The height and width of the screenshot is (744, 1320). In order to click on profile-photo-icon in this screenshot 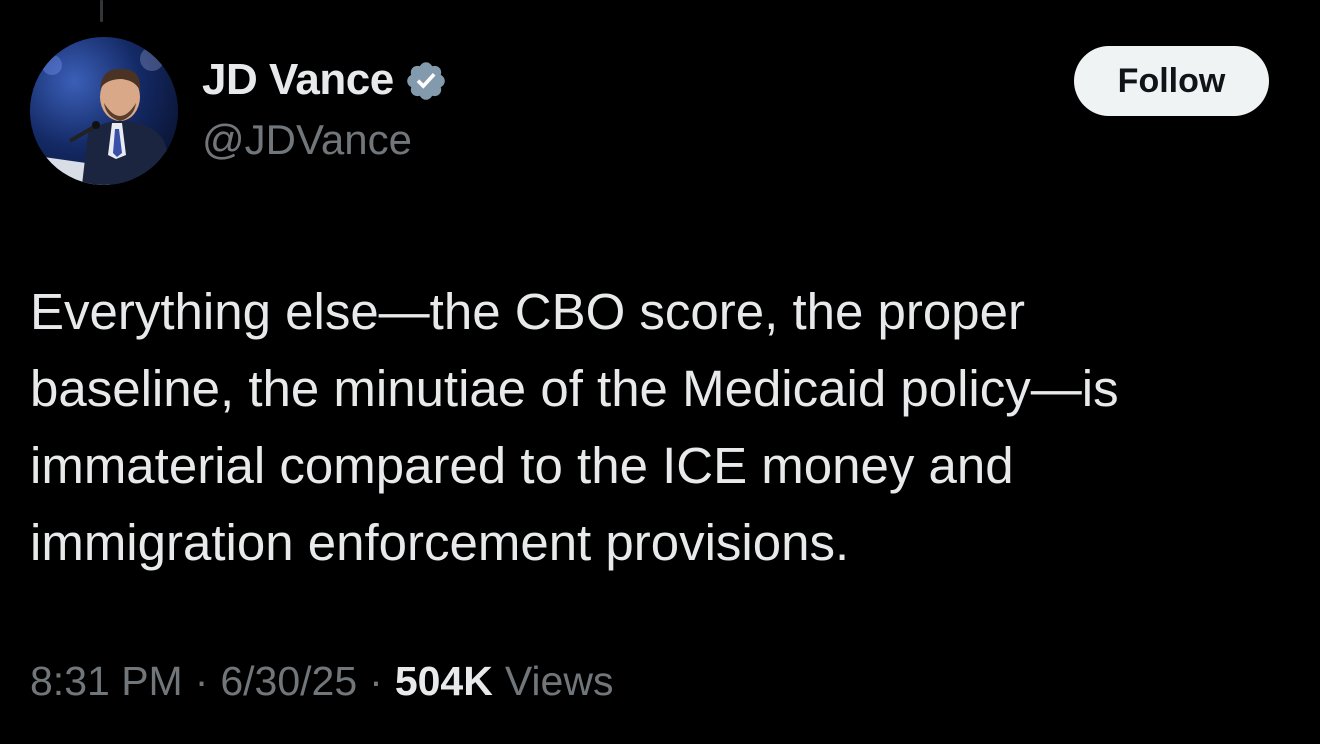, I will do `click(104, 111)`.